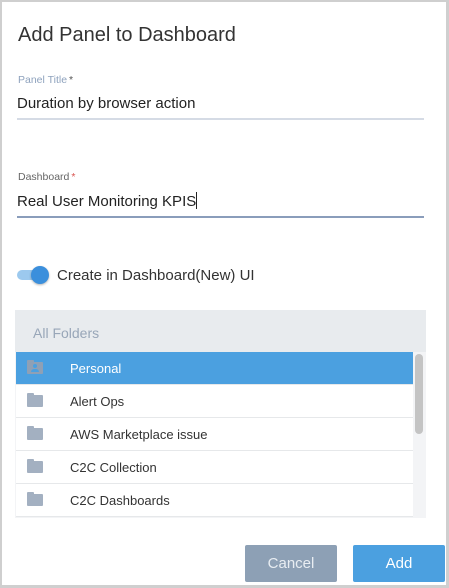  Describe the element at coordinates (399, 563) in the screenshot. I see `add-button: Add` at that location.